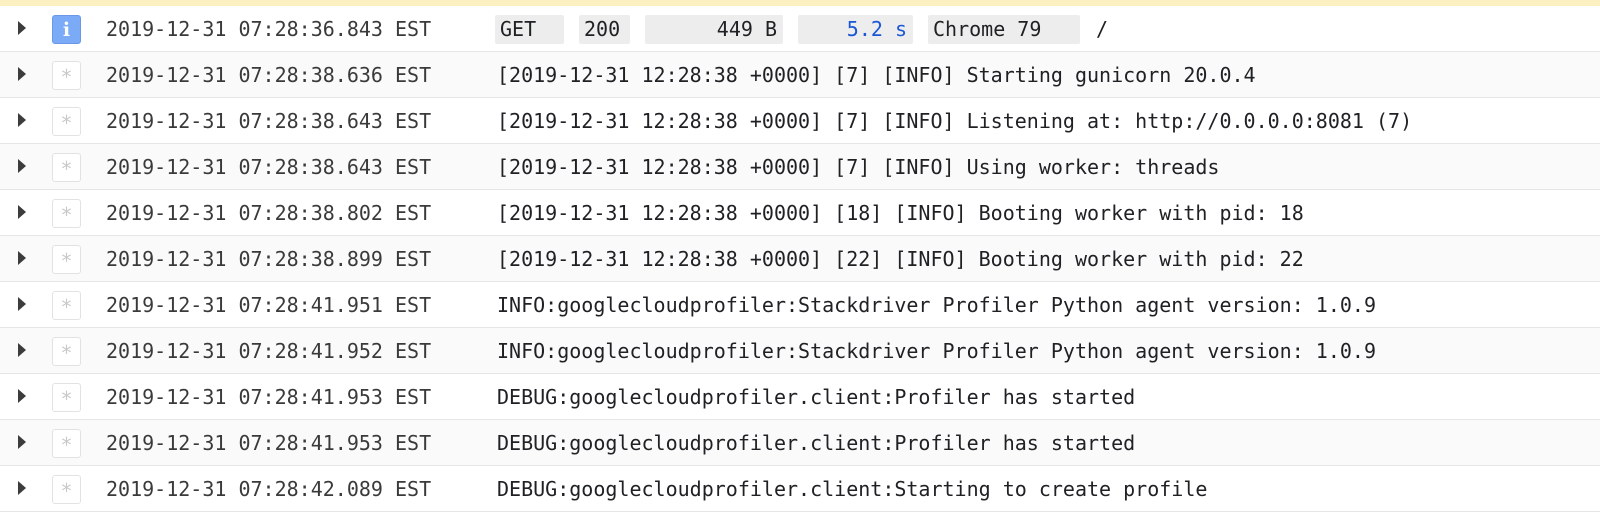 The image size is (1600, 512). Describe the element at coordinates (269, 259) in the screenshot. I see `log-timestamp: 2019-12-31 07:28:38.899 EST` at that location.